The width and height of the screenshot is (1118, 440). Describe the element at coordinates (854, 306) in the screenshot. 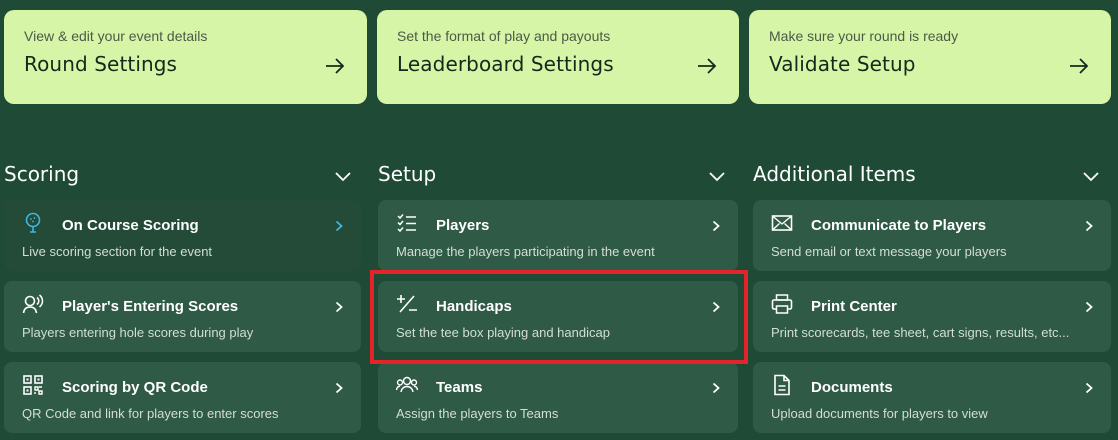

I see `item-title: Print Center` at that location.